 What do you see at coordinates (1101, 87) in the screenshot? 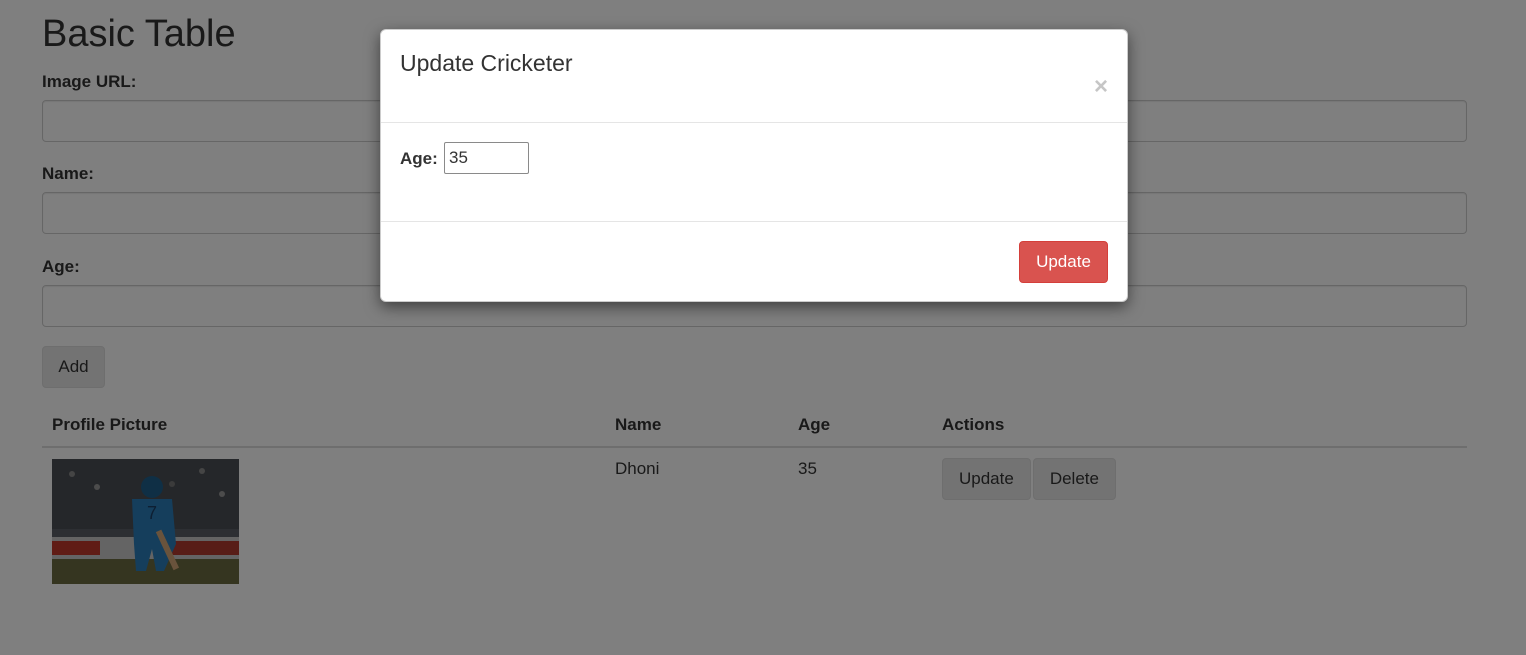
I see `close-icon: ×` at bounding box center [1101, 87].